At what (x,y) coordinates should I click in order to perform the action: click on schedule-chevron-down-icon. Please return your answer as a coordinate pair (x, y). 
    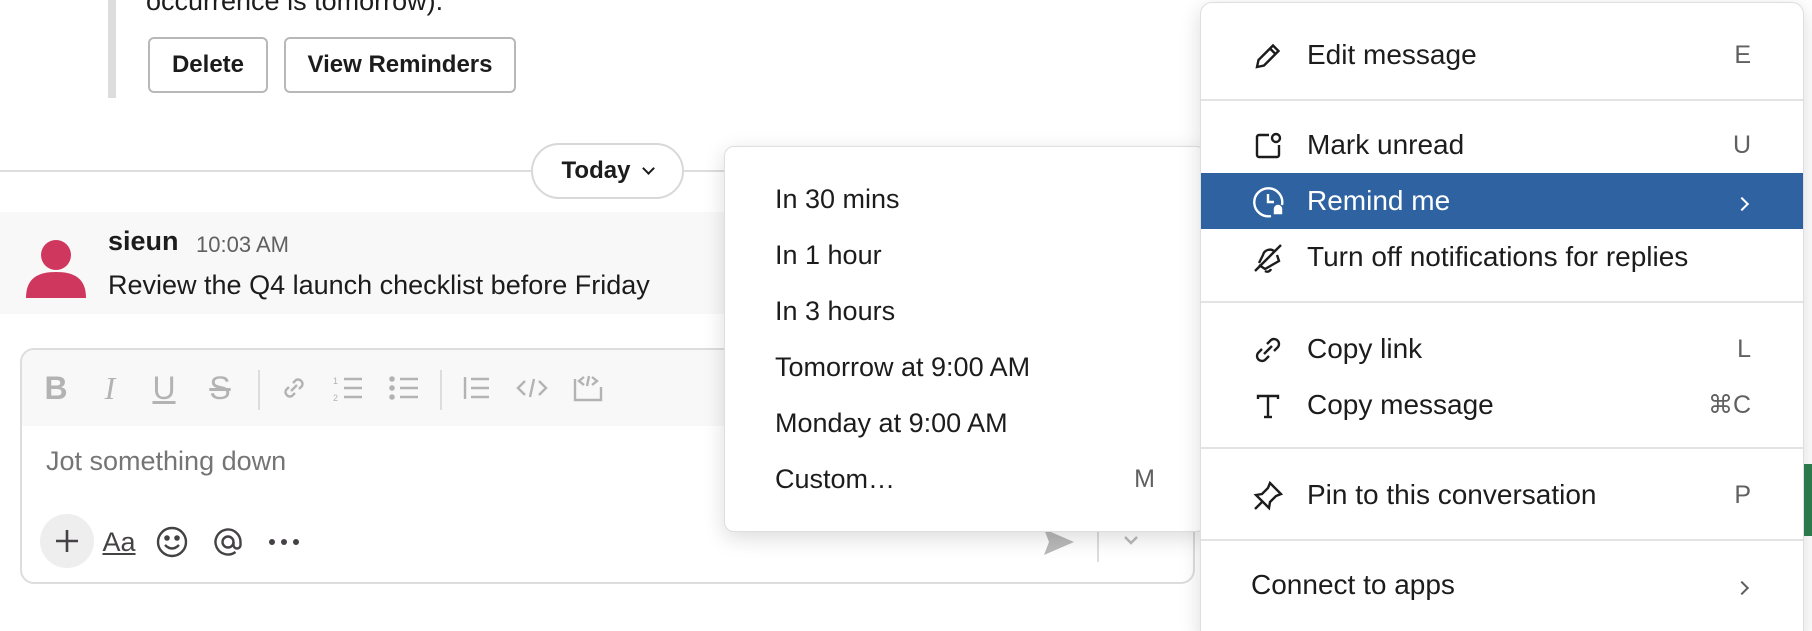
    Looking at the image, I should click on (1131, 542).